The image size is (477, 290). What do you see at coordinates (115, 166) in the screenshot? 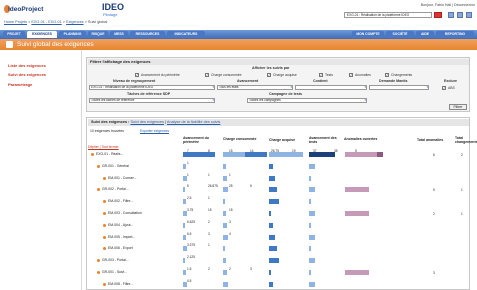
I see `table-row-label: GR-001 - Général` at bounding box center [115, 166].